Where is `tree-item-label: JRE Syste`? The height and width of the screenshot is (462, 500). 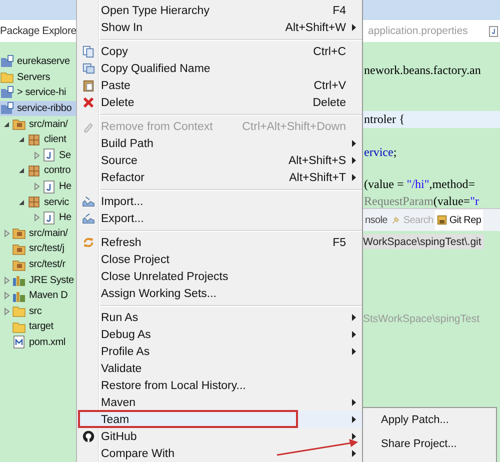
tree-item-label: JRE Syste is located at coordinates (51, 280).